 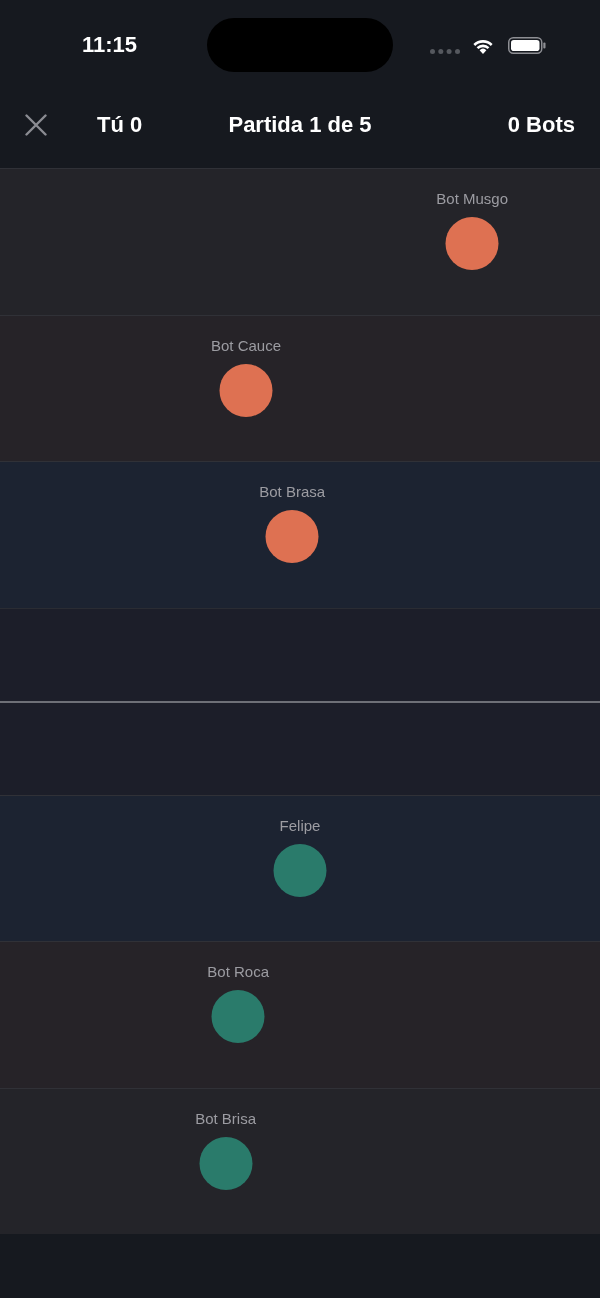 I want to click on close-button, so click(x=36, y=125).